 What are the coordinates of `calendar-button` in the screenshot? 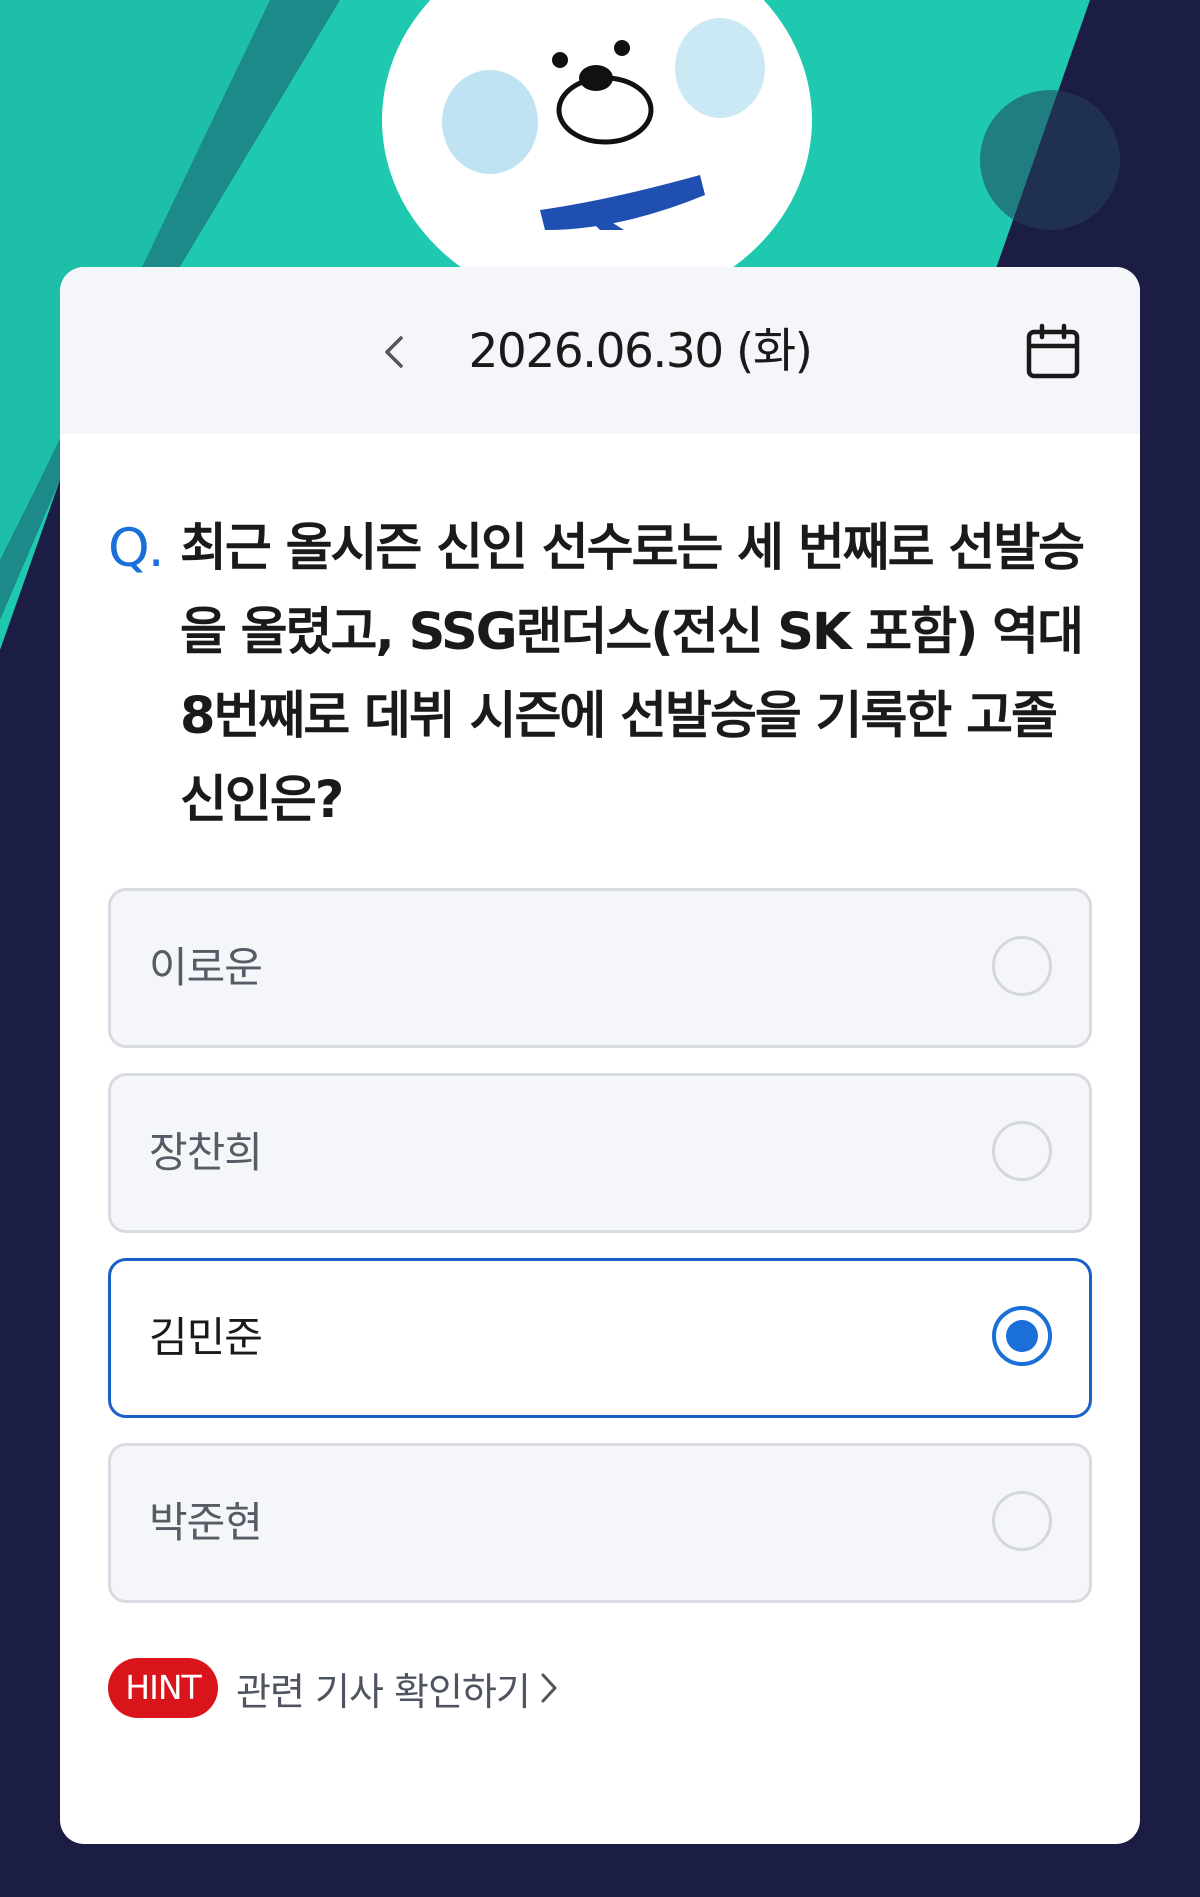 It's located at (1053, 352).